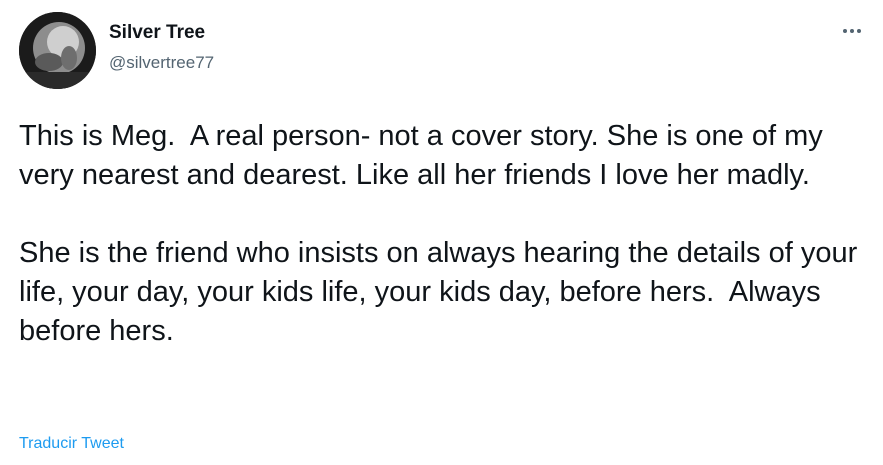 This screenshot has height=465, width=883. I want to click on author-display-name: Silver Tree, so click(157, 33).